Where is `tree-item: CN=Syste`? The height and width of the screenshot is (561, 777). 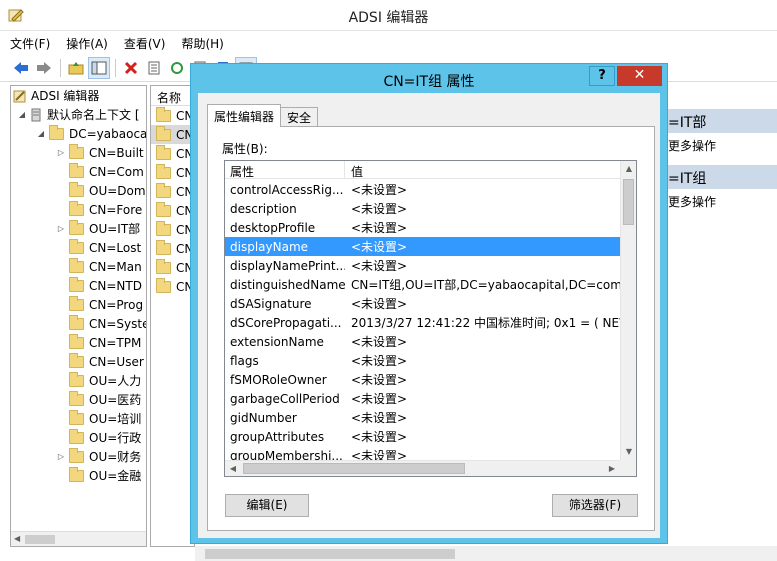
tree-item: CN=Syste is located at coordinates (101, 323).